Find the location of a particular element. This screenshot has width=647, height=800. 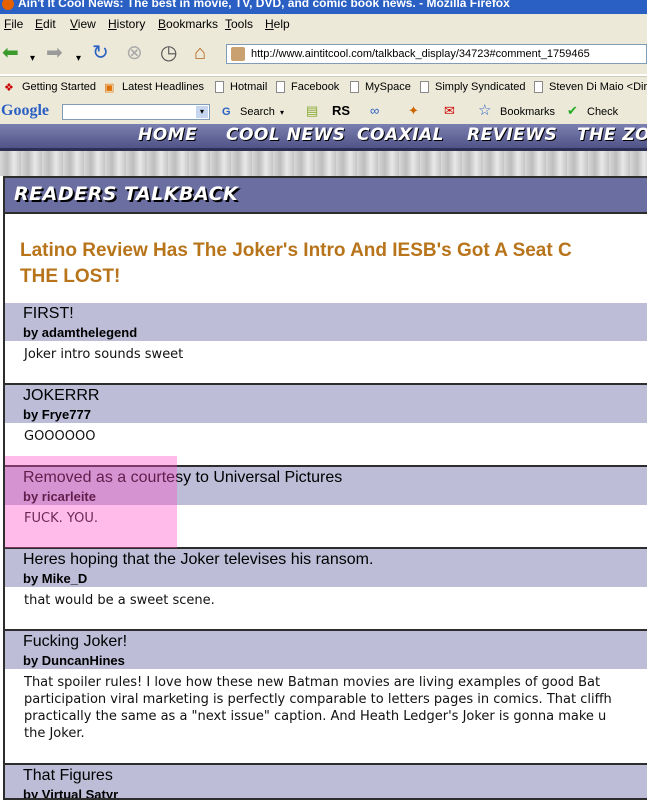

comment-header: Fucking Joker! by DuncanHines is located at coordinates (326, 650).